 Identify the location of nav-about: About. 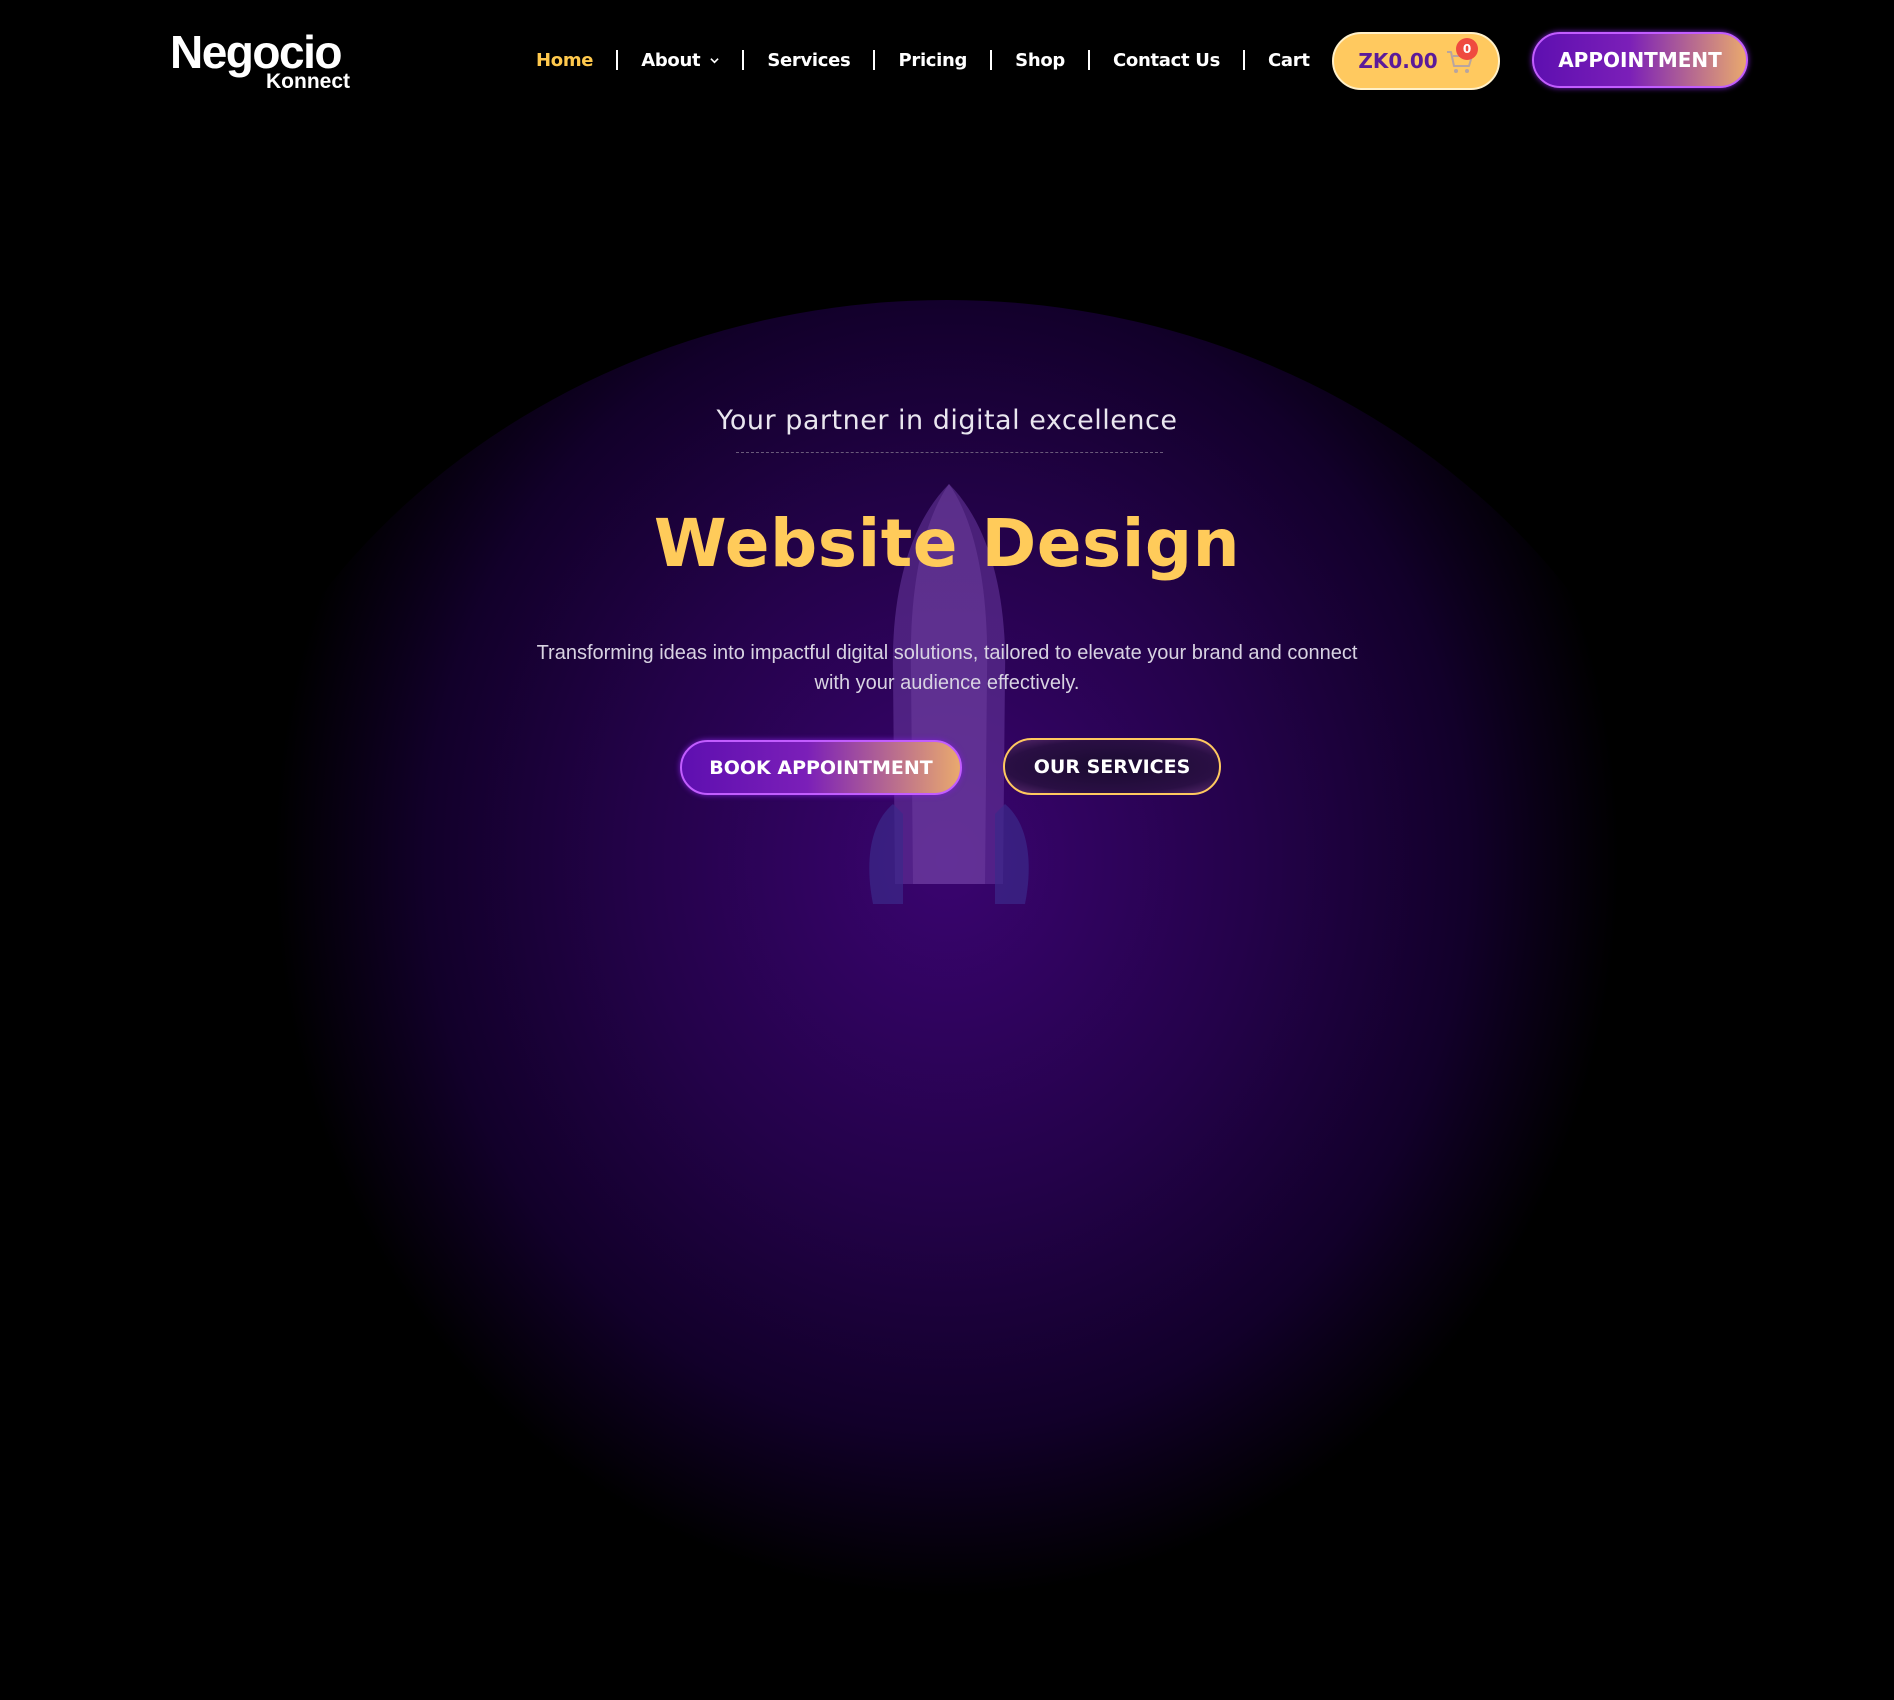
(680, 60).